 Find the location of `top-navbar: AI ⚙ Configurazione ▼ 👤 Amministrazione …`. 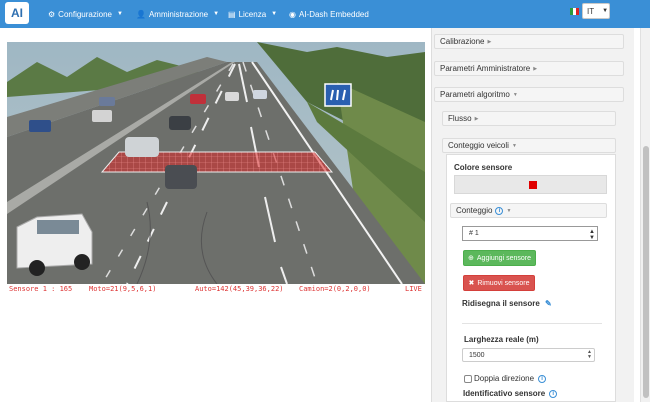

top-navbar: AI ⚙ Configurazione ▼ 👤 Amministrazione … is located at coordinates (325, 14).